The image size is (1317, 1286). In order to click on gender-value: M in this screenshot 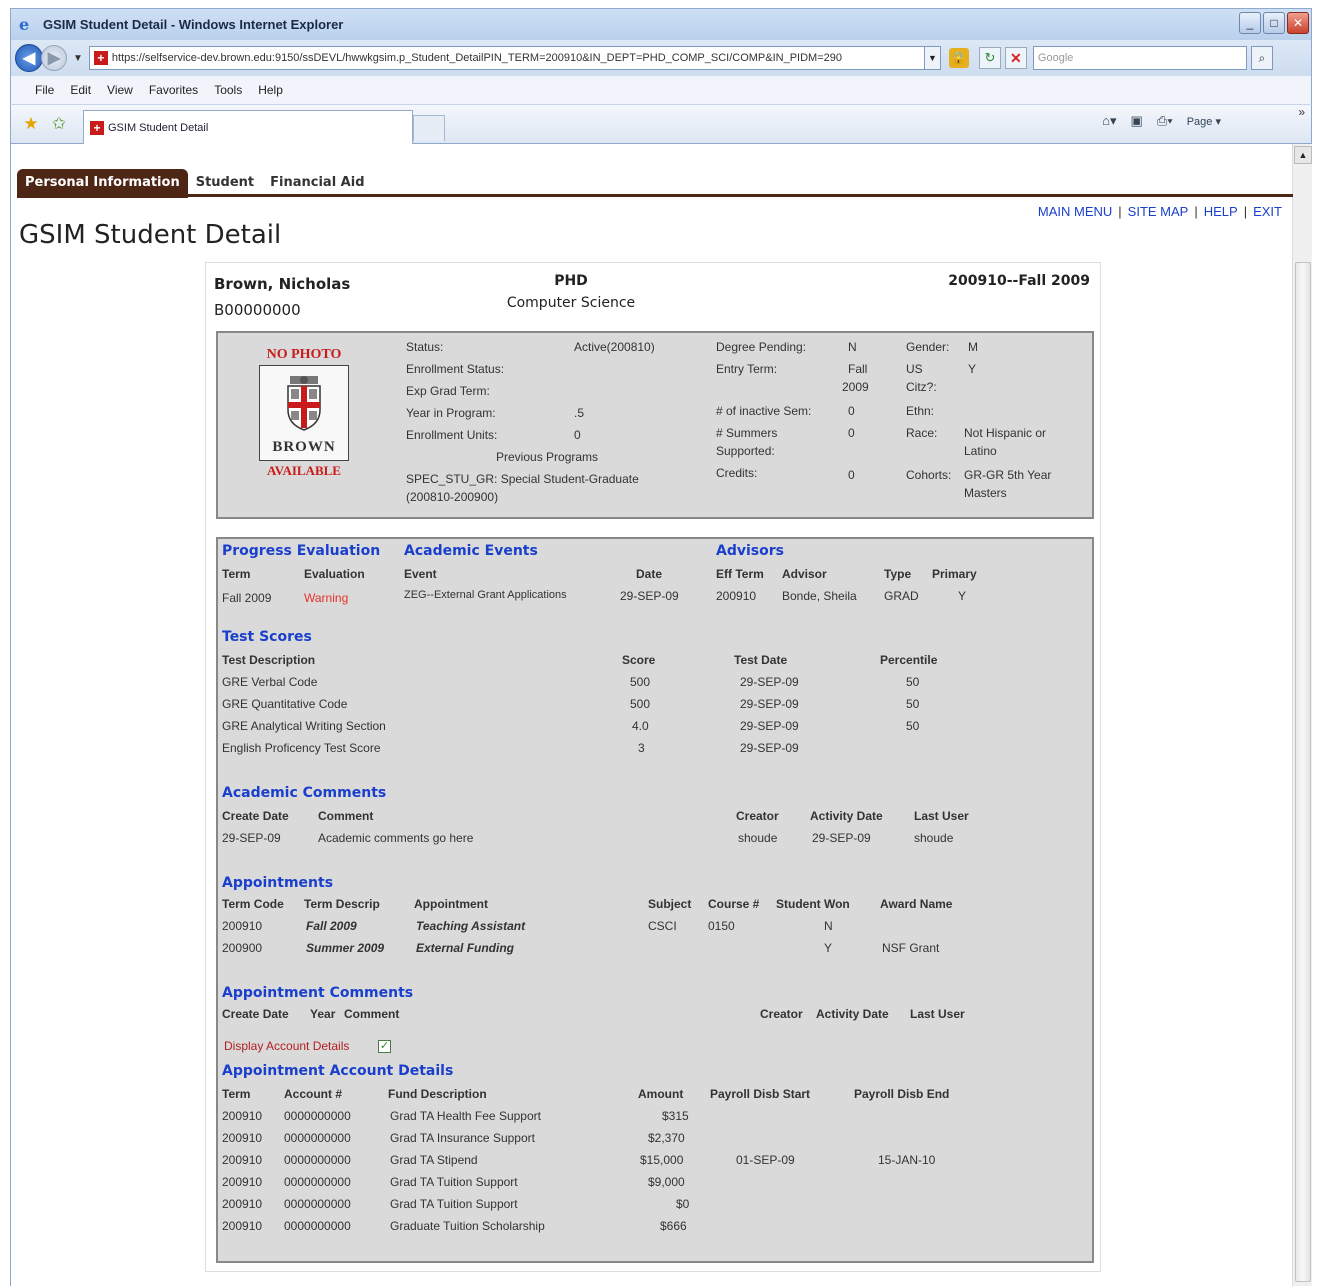, I will do `click(973, 347)`.